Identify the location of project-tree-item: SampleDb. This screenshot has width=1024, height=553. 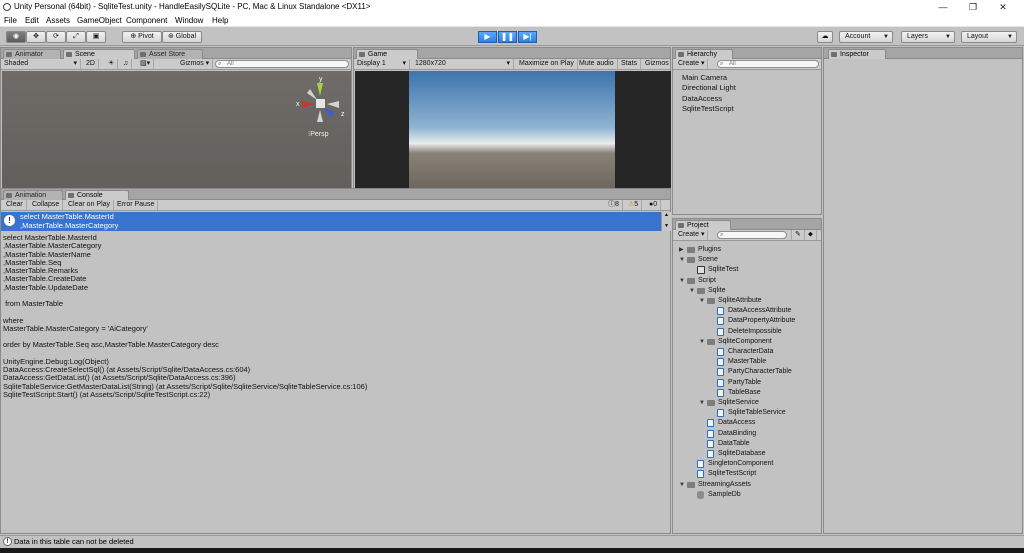
(747, 495).